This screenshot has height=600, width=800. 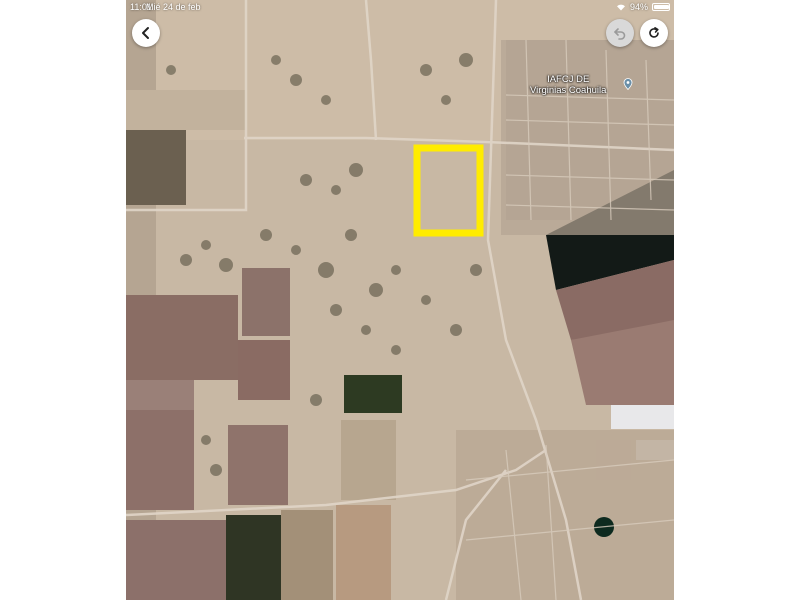 I want to click on back-button, so click(x=146, y=33).